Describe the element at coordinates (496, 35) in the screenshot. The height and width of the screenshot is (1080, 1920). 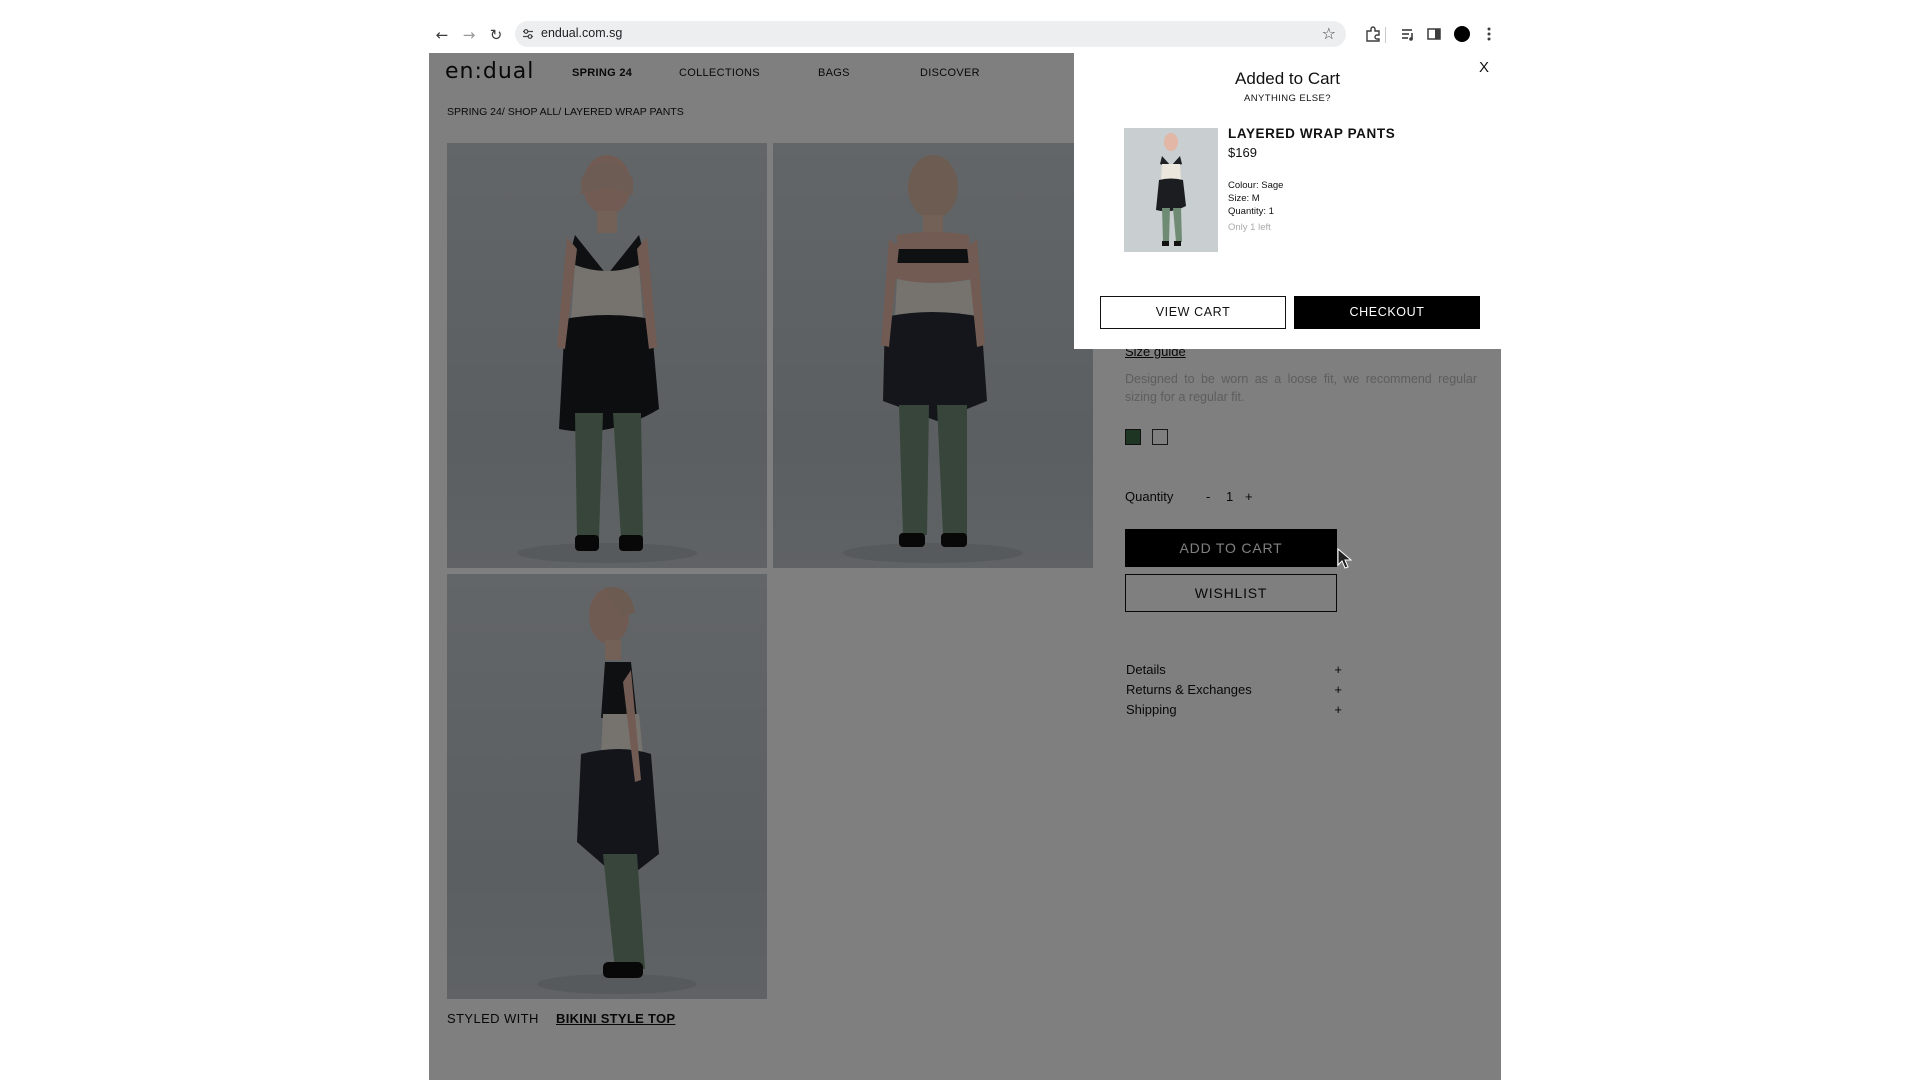
I see `reload-icon: ↻` at that location.